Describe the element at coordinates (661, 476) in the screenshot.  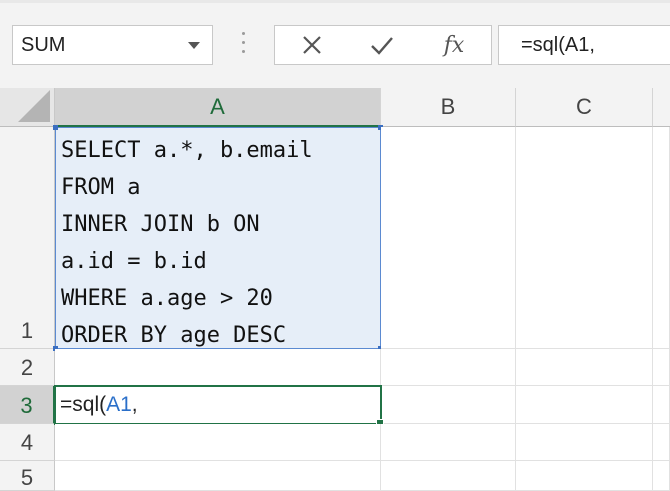
I see `cell-d5` at that location.